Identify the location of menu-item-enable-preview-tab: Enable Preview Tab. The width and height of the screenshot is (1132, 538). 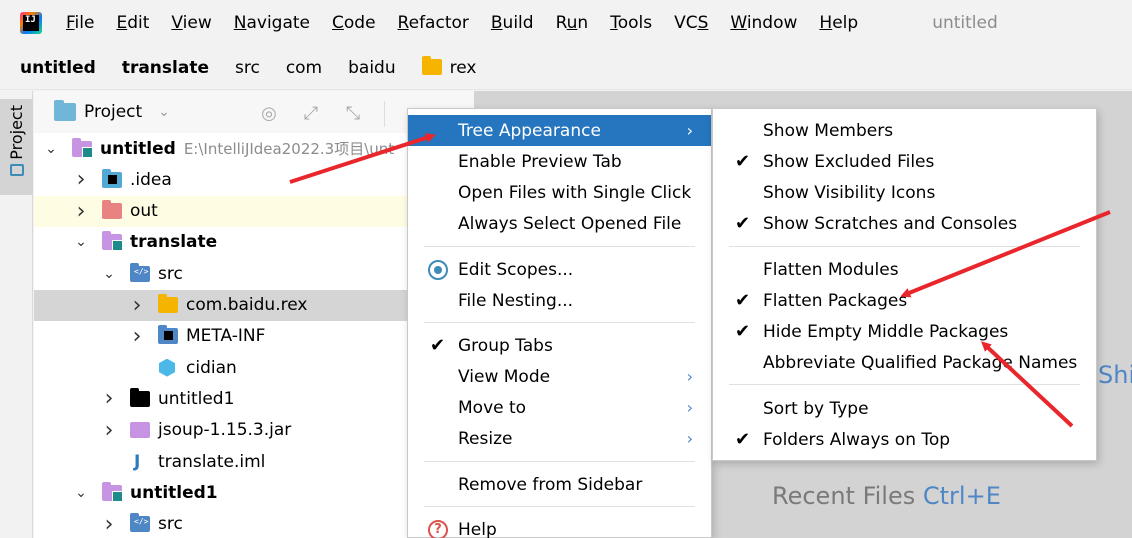
(559, 161).